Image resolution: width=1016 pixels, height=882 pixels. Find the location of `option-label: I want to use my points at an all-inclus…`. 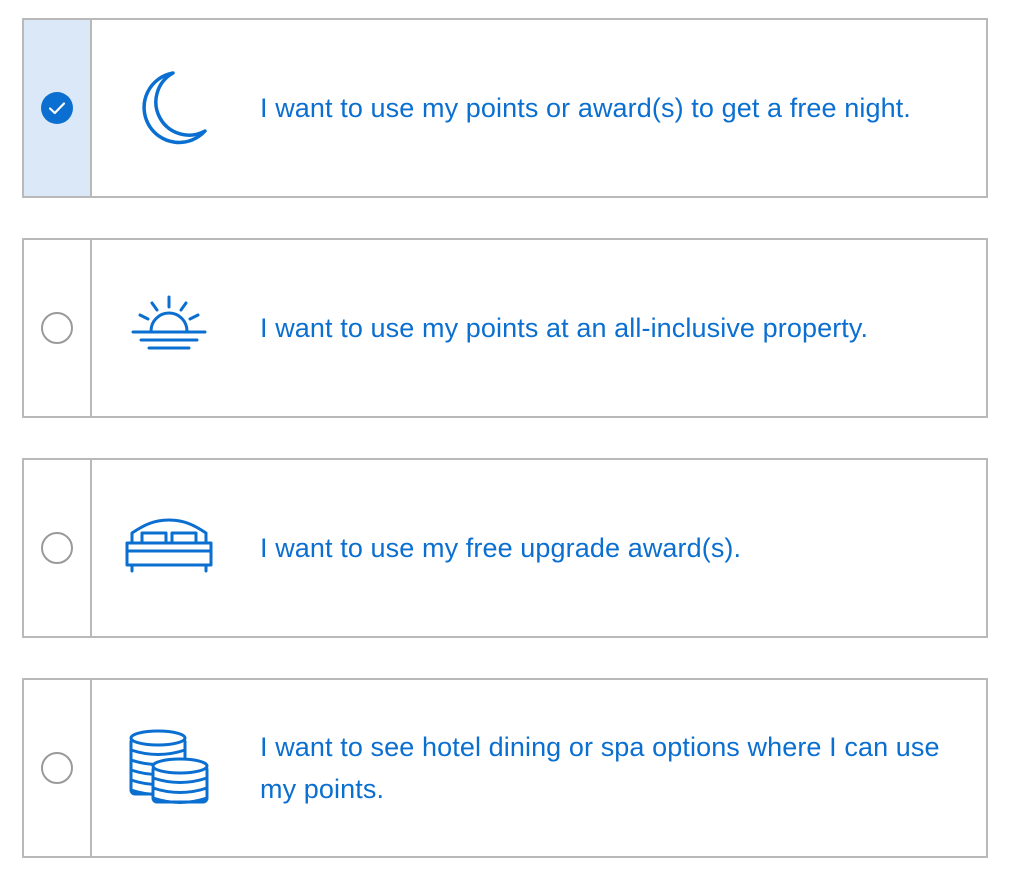

option-label: I want to use my points at an all-inclus… is located at coordinates (564, 328).